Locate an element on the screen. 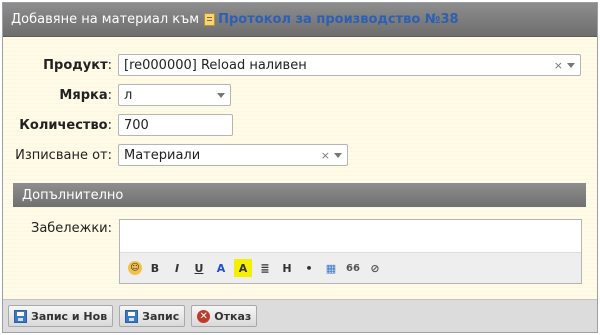 The height and width of the screenshot is (335, 600). quantity-row: Количество: 700 is located at coordinates (118, 125).